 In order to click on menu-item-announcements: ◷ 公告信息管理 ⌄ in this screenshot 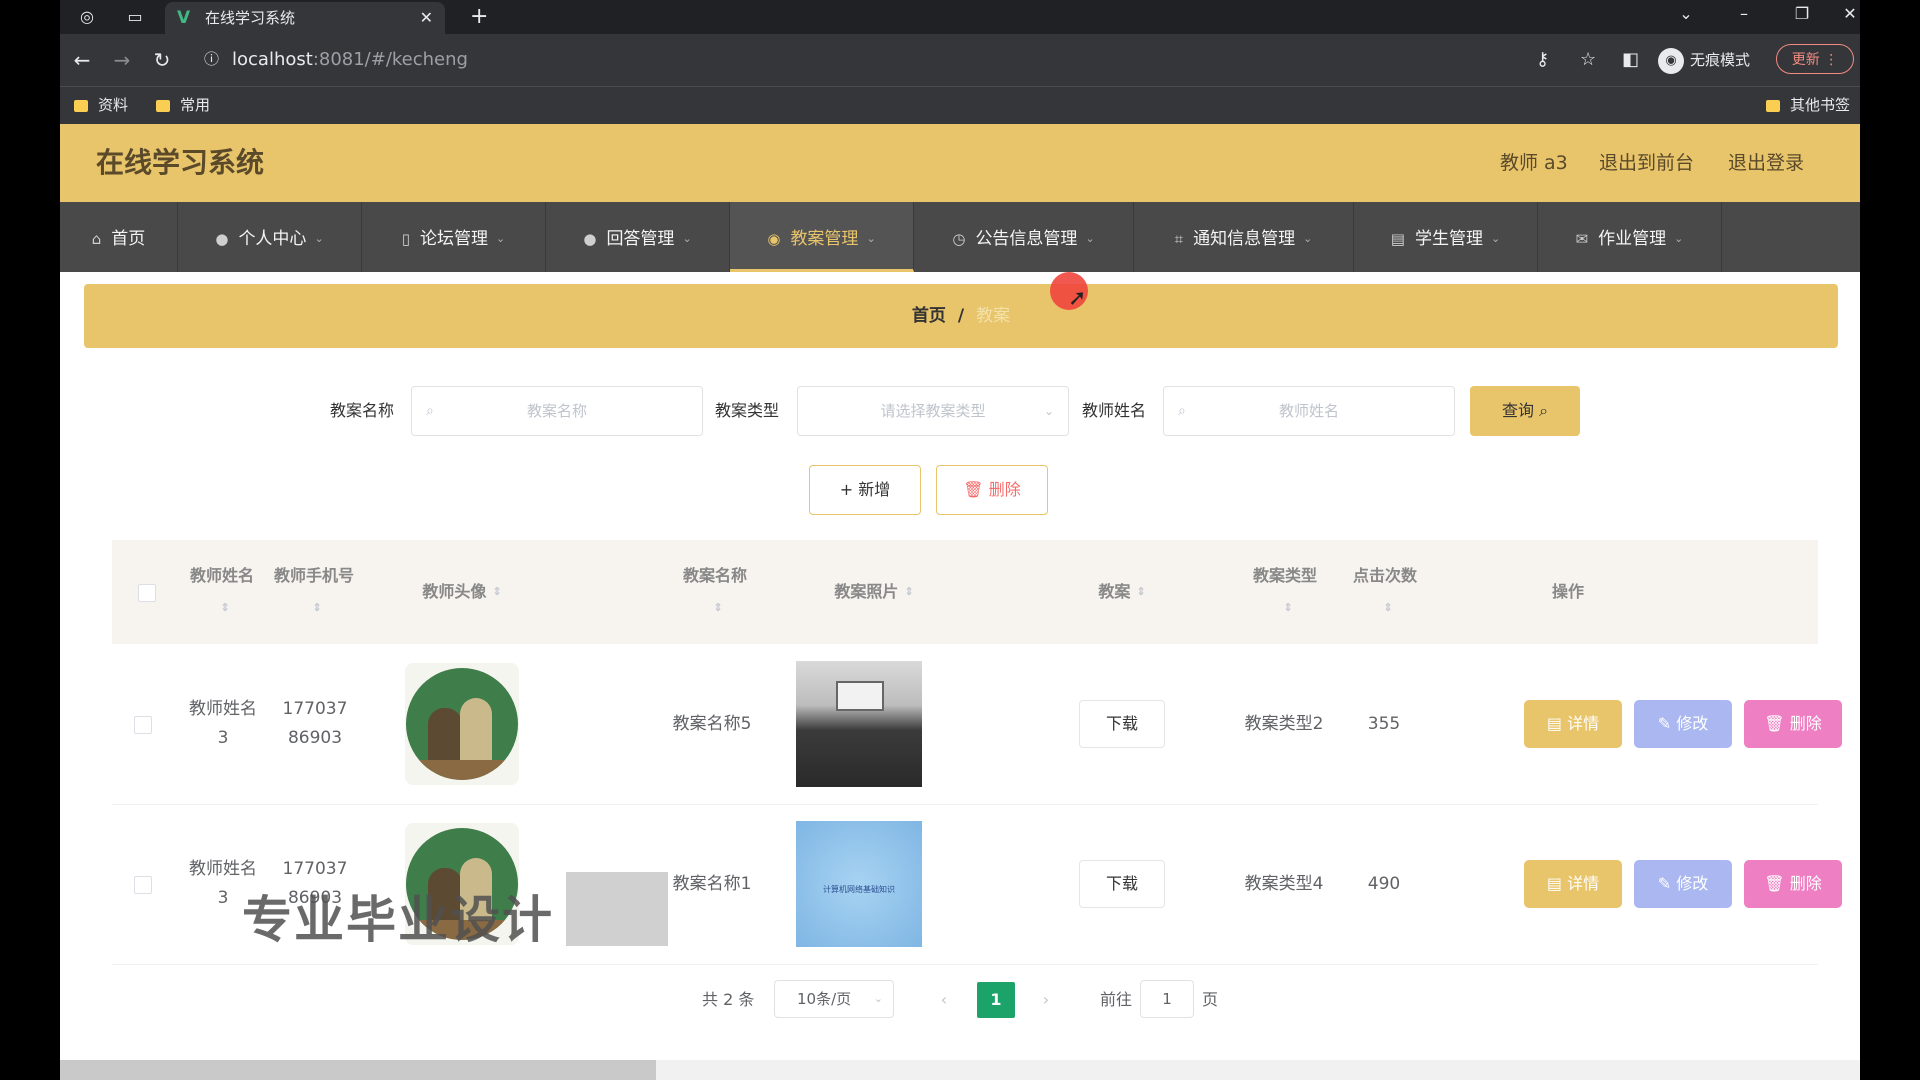, I will do `click(1024, 237)`.